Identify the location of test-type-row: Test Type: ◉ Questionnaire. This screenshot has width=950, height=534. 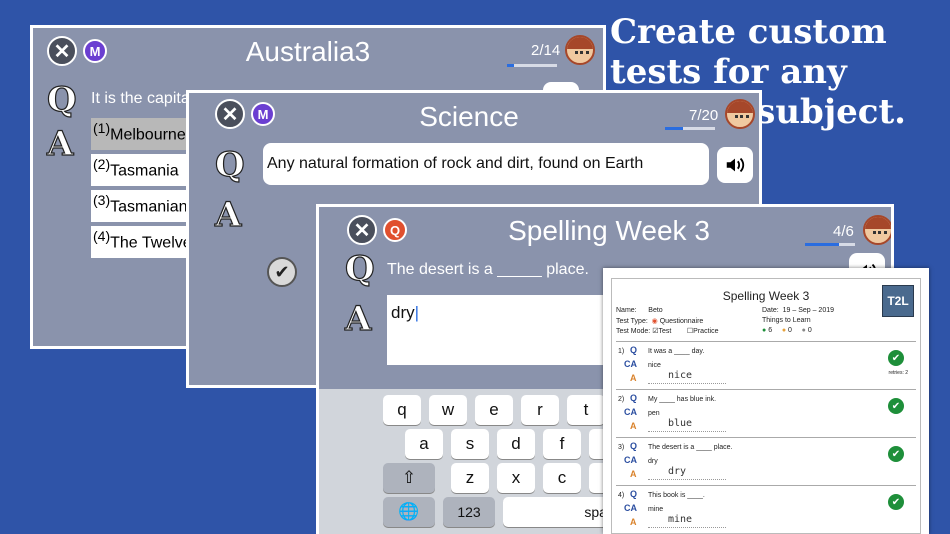
(660, 321).